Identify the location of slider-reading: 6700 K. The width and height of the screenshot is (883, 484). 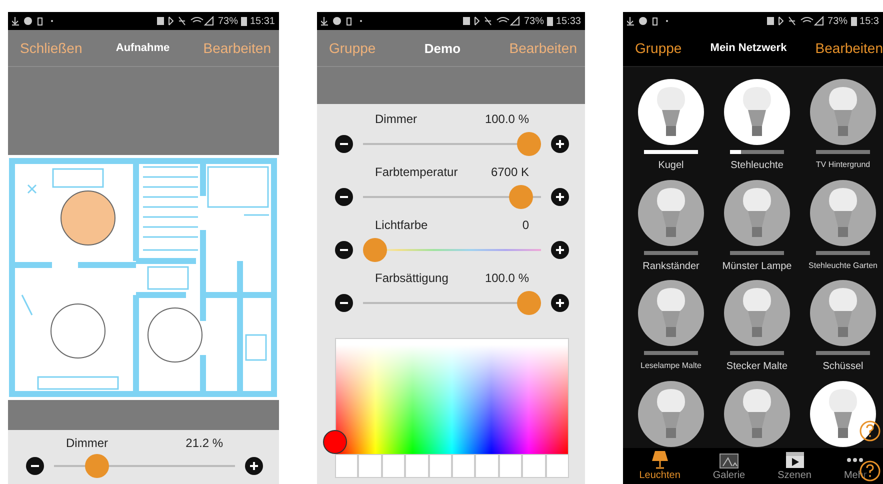
(509, 172).